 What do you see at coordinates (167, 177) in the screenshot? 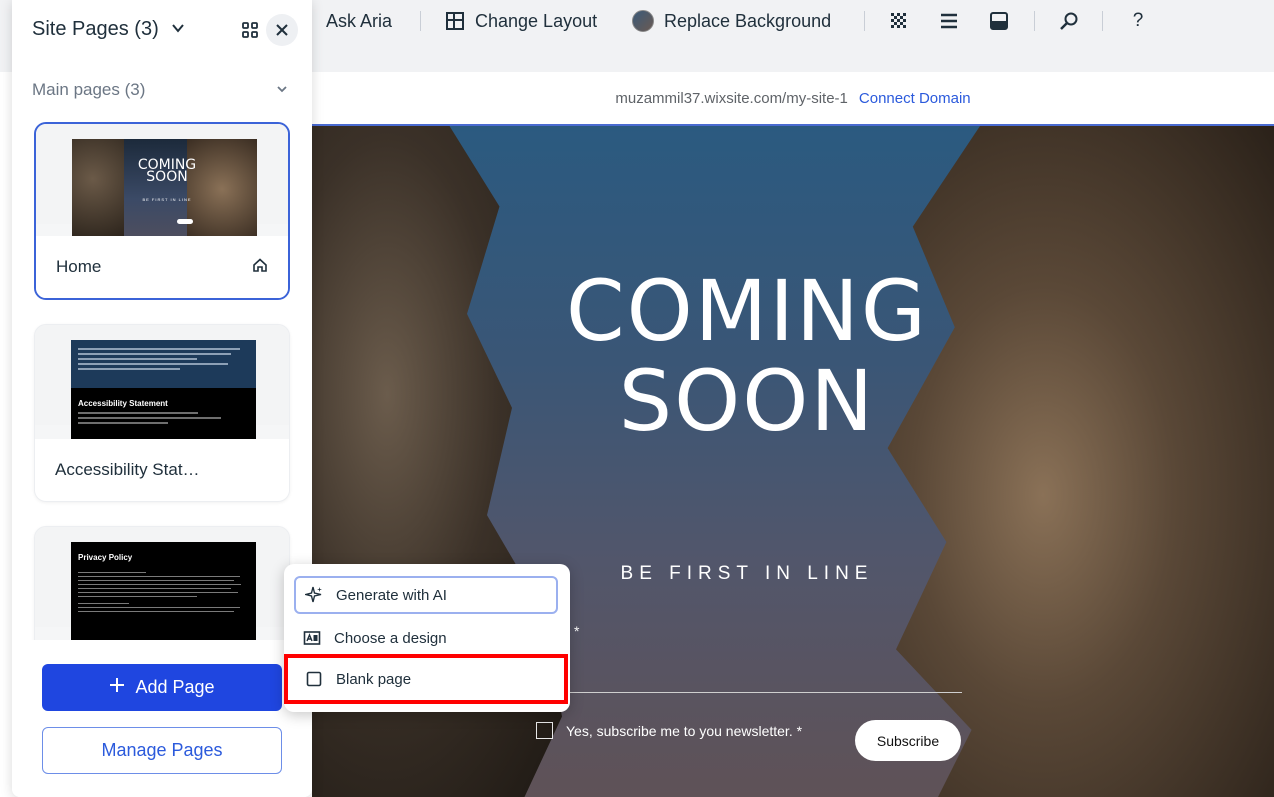
I see `thumb-title-line-2: SOON` at bounding box center [167, 177].